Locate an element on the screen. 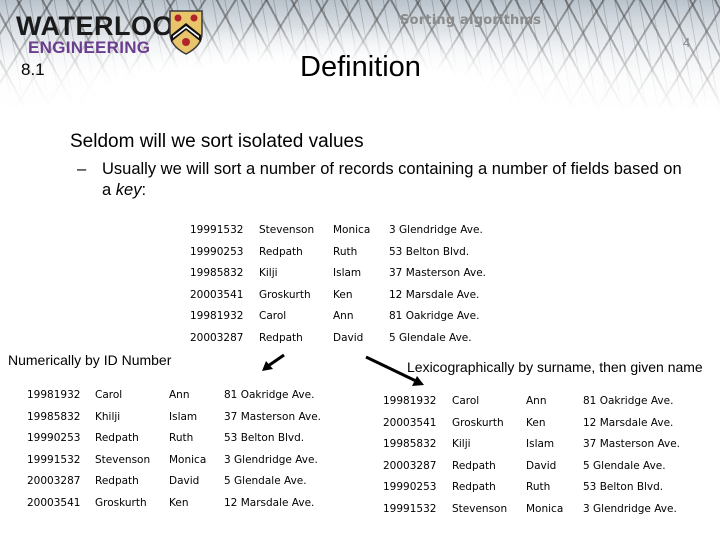 The image size is (720, 540). university-crest-icon is located at coordinates (186, 32).